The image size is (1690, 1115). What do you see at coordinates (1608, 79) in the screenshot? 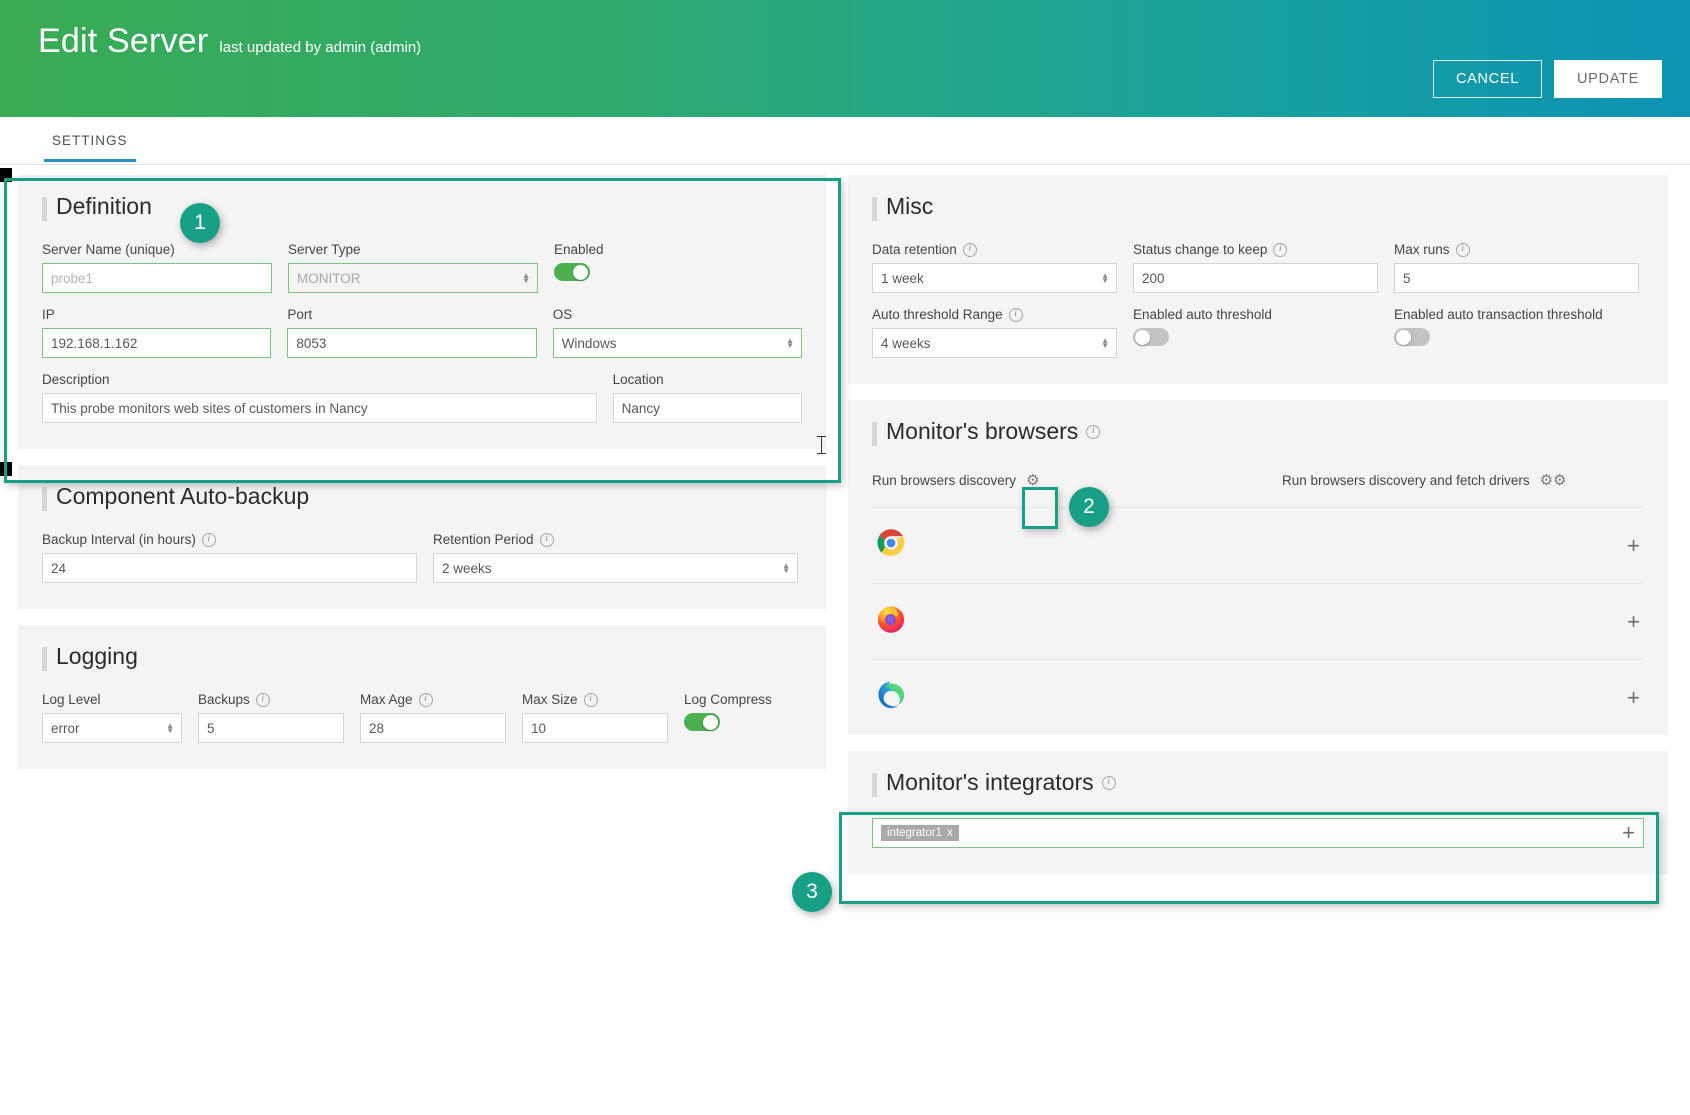
I see `update-button: UPDATE` at bounding box center [1608, 79].